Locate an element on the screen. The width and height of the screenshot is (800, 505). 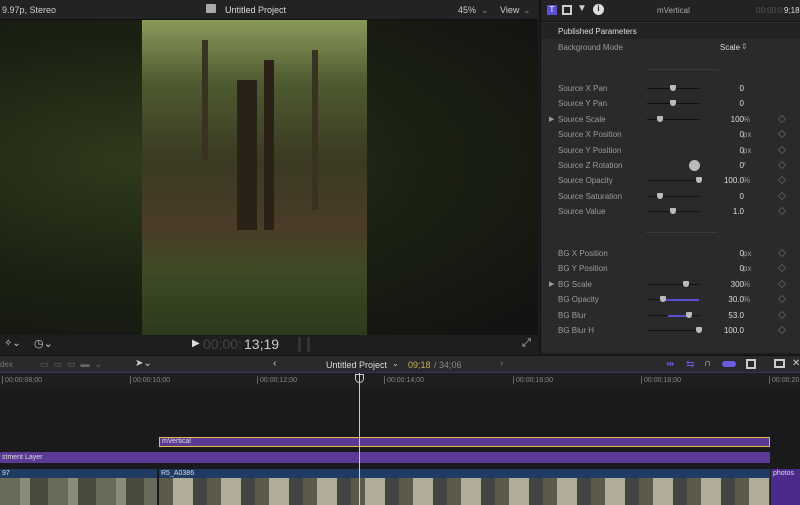
zoom-dropdown: 45% is located at coordinates (467, 10).